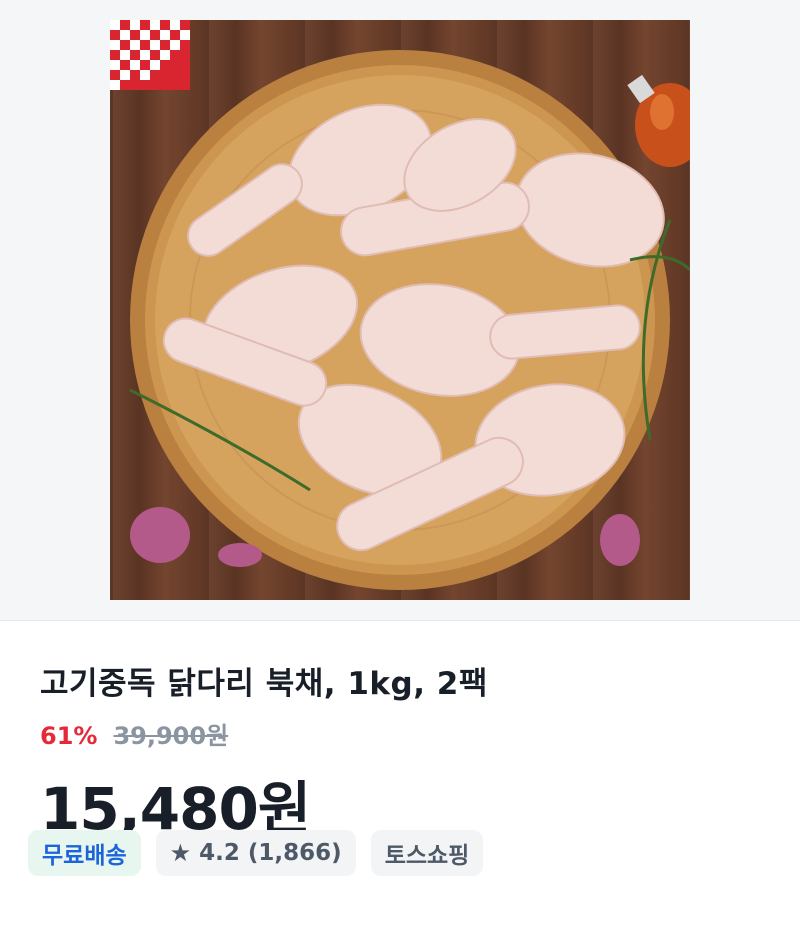  I want to click on original-price: 39,900원, so click(171, 736).